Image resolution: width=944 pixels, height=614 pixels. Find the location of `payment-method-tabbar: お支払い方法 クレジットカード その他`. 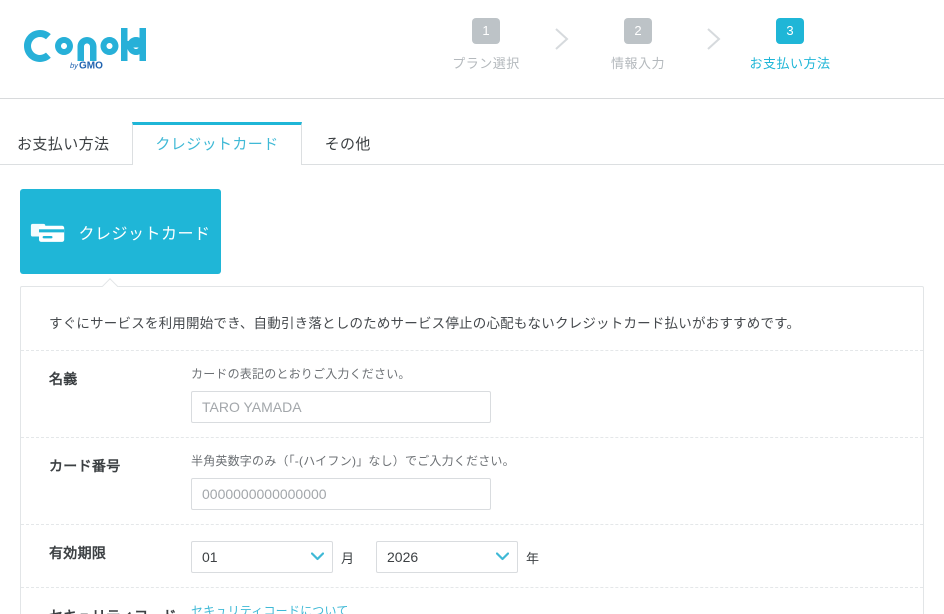

payment-method-tabbar: お支払い方法 クレジットカード その他 is located at coordinates (472, 142).